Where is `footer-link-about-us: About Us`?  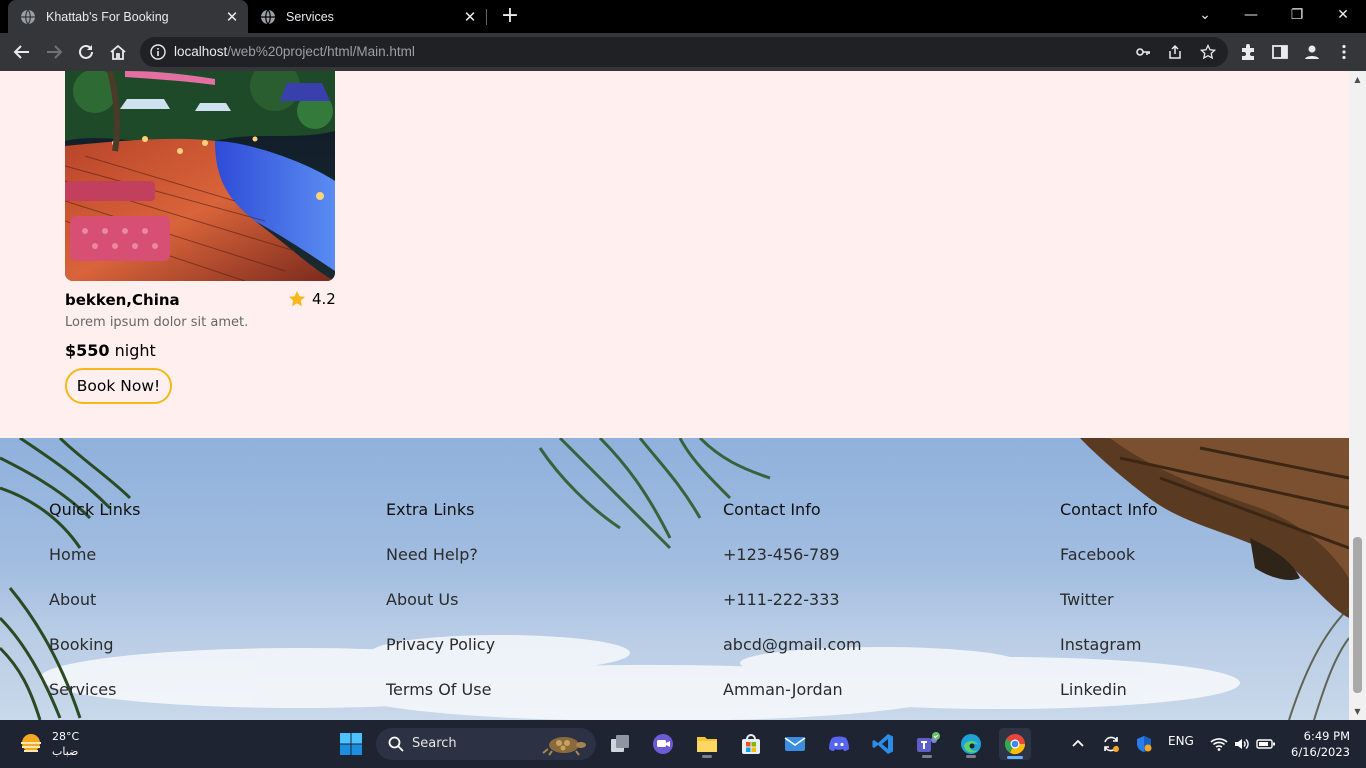
footer-link-about-us: About Us is located at coordinates (440, 612).